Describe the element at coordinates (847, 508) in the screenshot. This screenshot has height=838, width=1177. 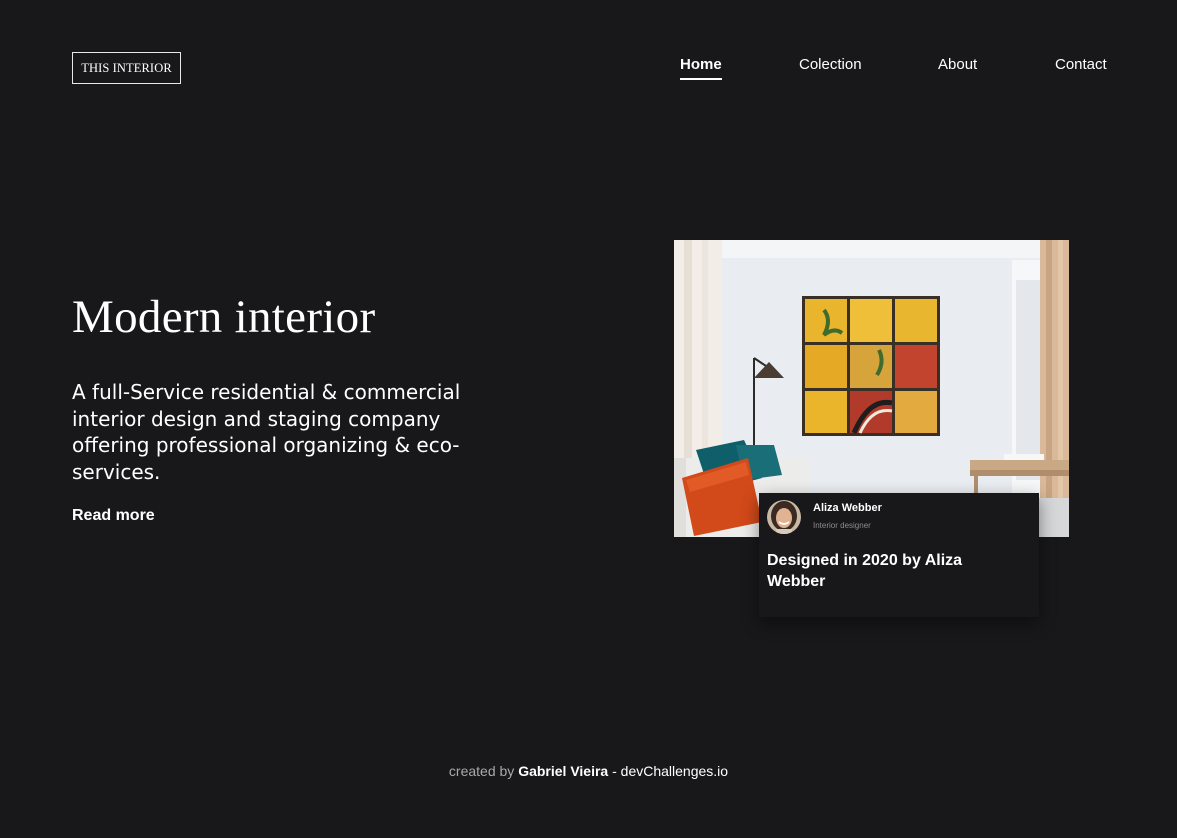
I see `author-name: Aliza Webber` at that location.